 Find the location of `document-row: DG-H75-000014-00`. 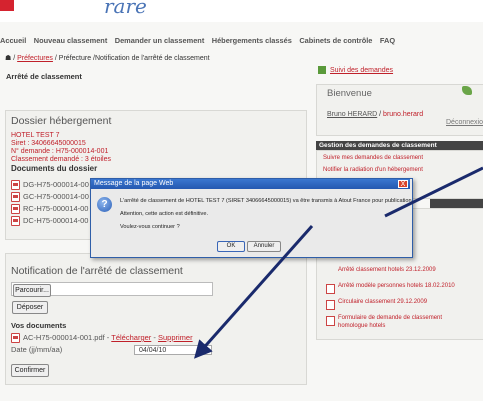

document-row: DG-H75-000014-00 is located at coordinates (50, 185).